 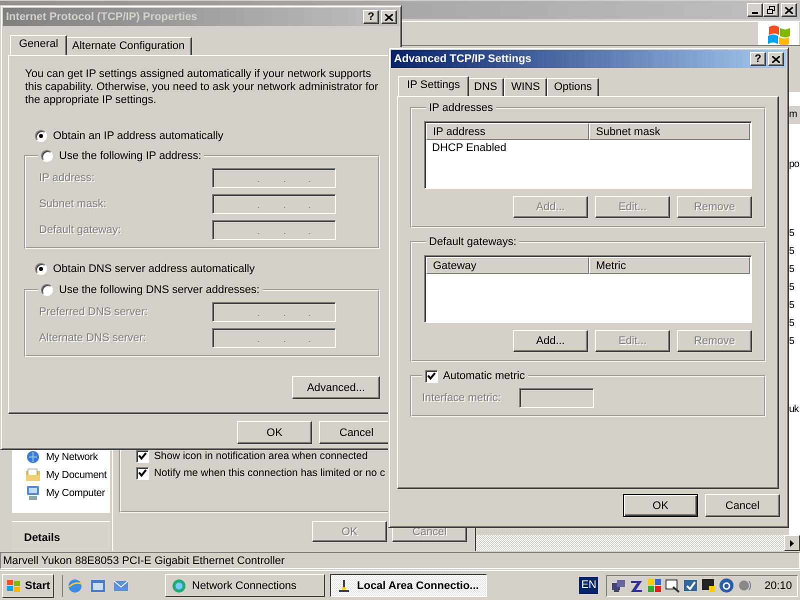 I want to click on scroll-right-button, so click(x=792, y=543).